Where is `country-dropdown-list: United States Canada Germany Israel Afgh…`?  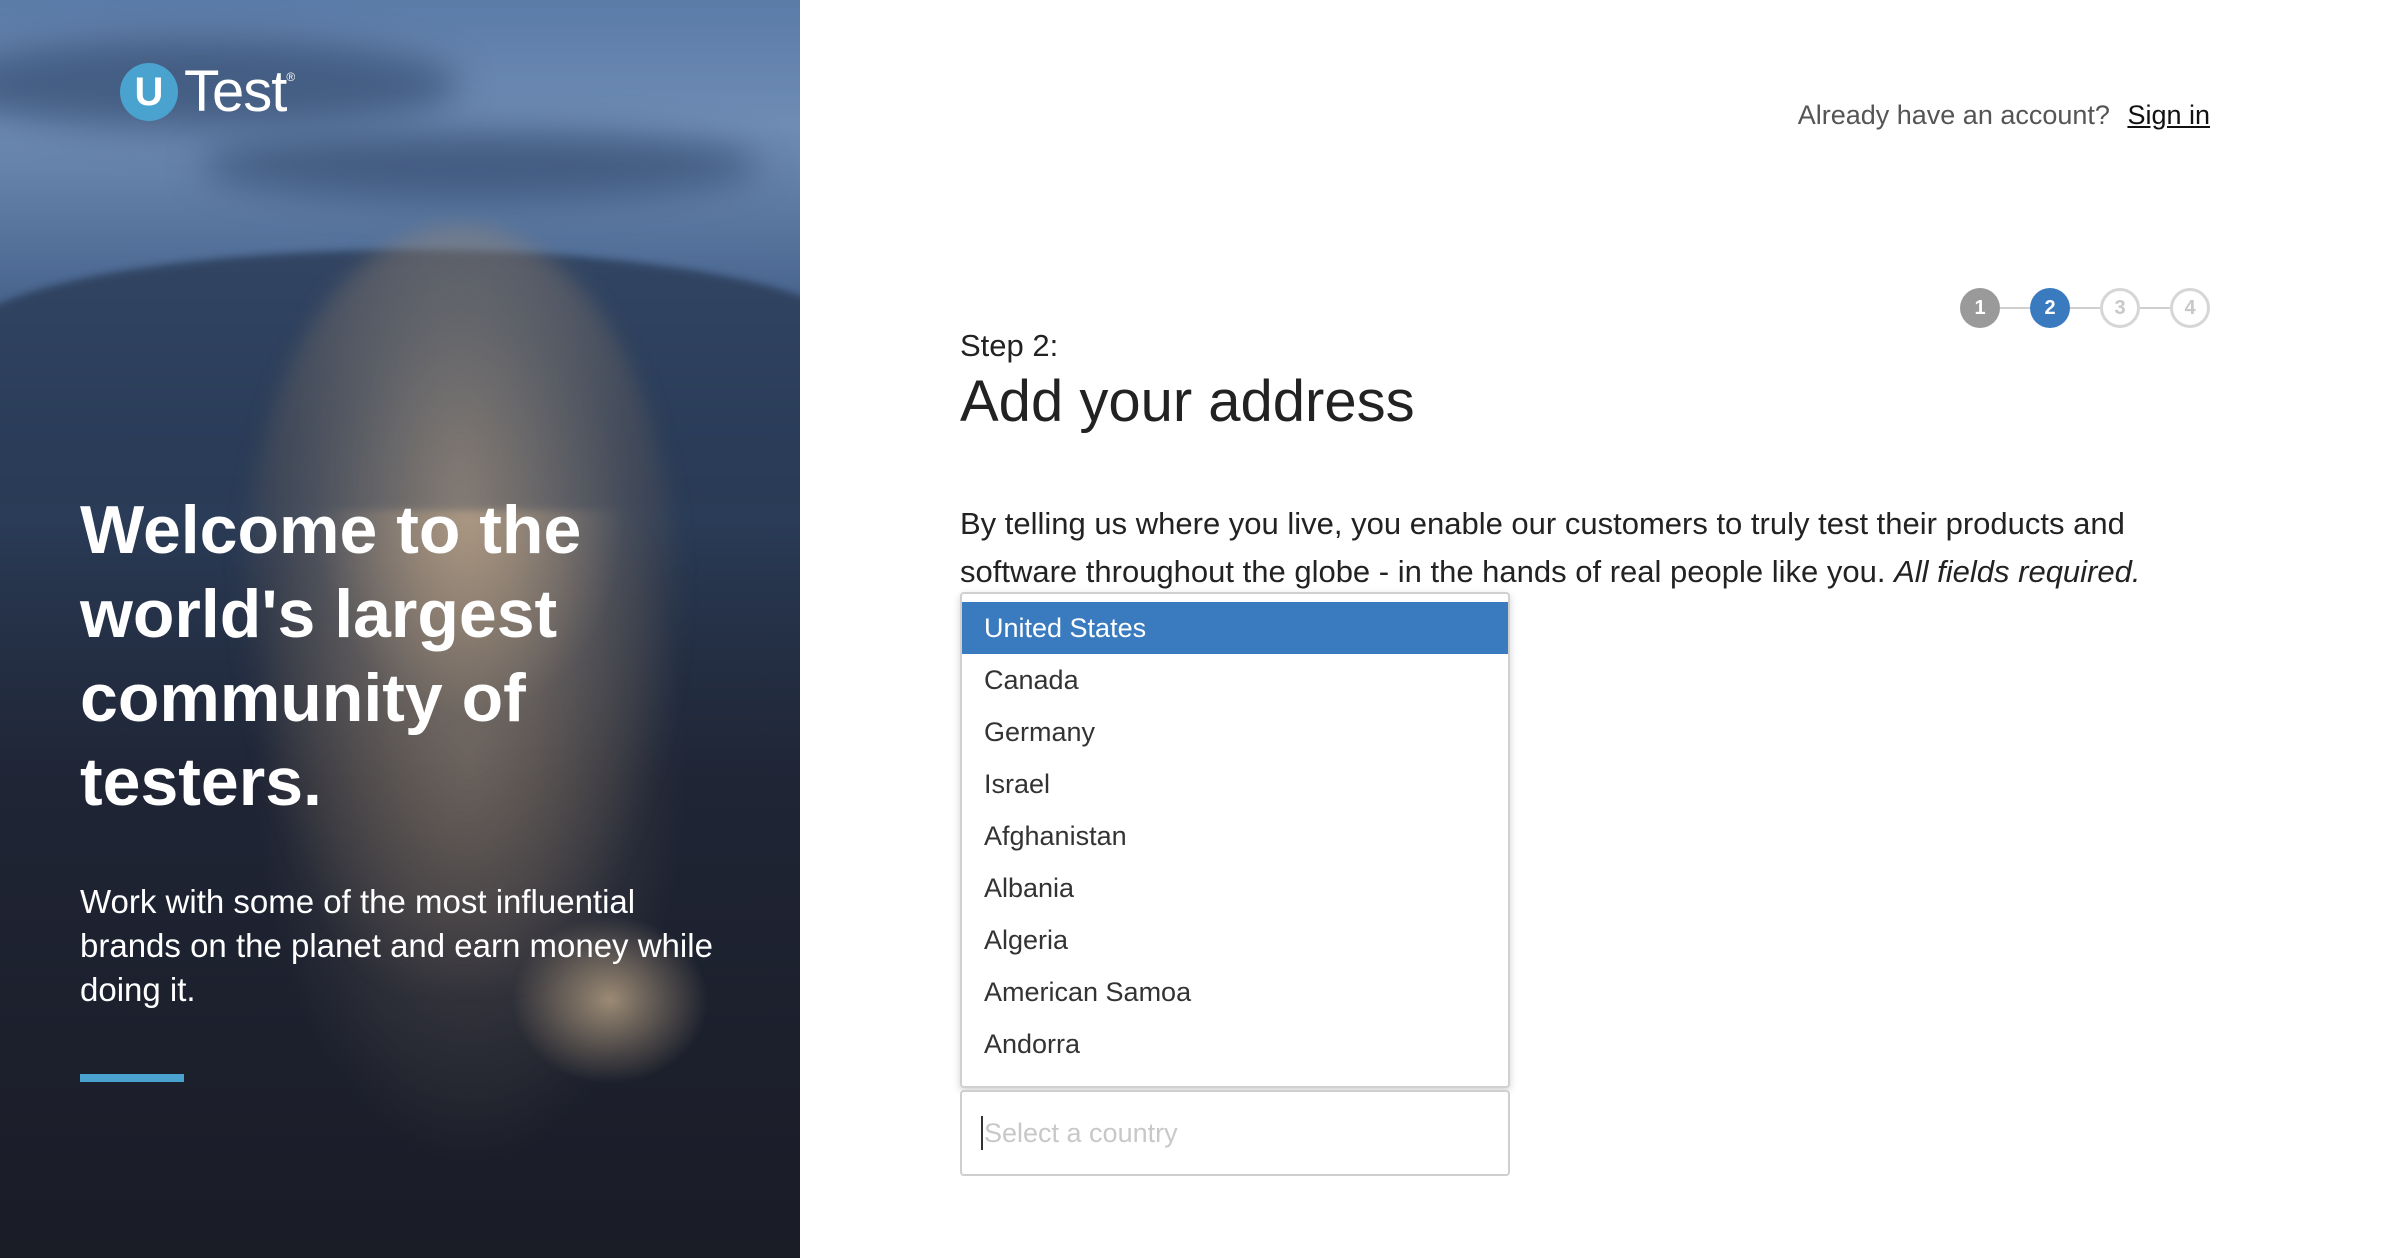 country-dropdown-list: United States Canada Germany Israel Afgh… is located at coordinates (1235, 840).